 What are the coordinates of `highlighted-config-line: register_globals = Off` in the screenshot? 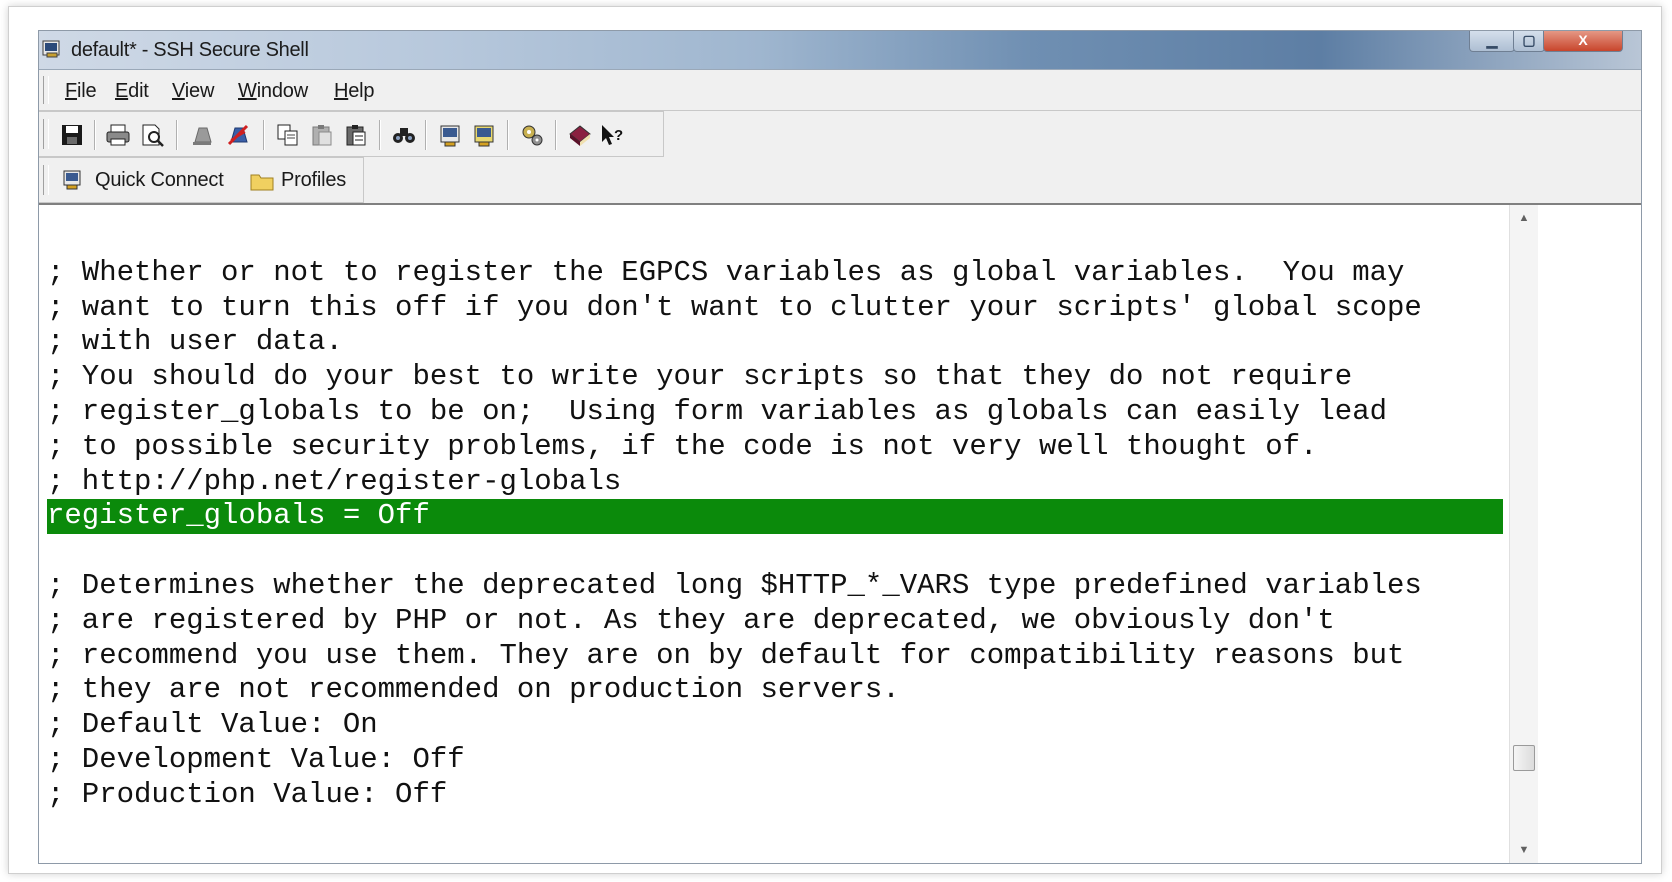 It's located at (775, 517).